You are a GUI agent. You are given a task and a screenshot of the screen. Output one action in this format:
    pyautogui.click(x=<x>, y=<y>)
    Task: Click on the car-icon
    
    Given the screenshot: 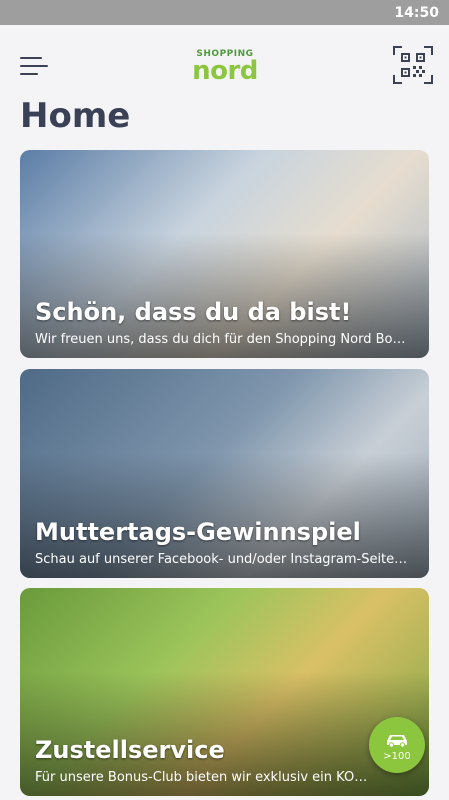 What is the action you would take?
    pyautogui.click(x=397, y=741)
    